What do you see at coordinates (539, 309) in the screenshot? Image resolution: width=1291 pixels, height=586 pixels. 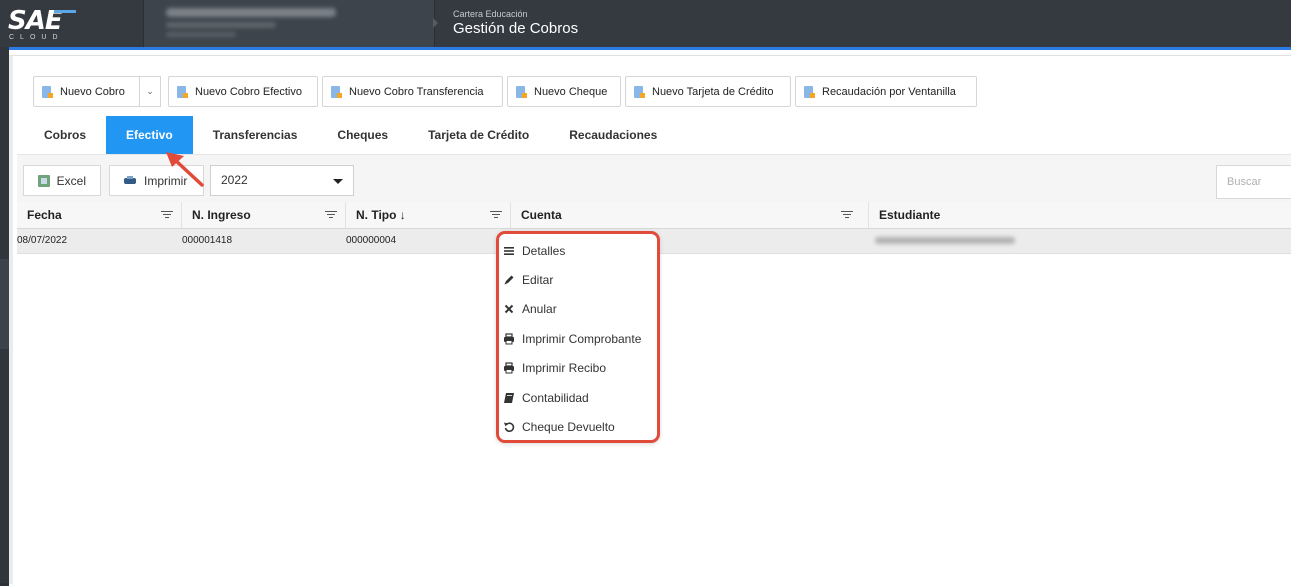 I see `menu-item-label: Anular` at bounding box center [539, 309].